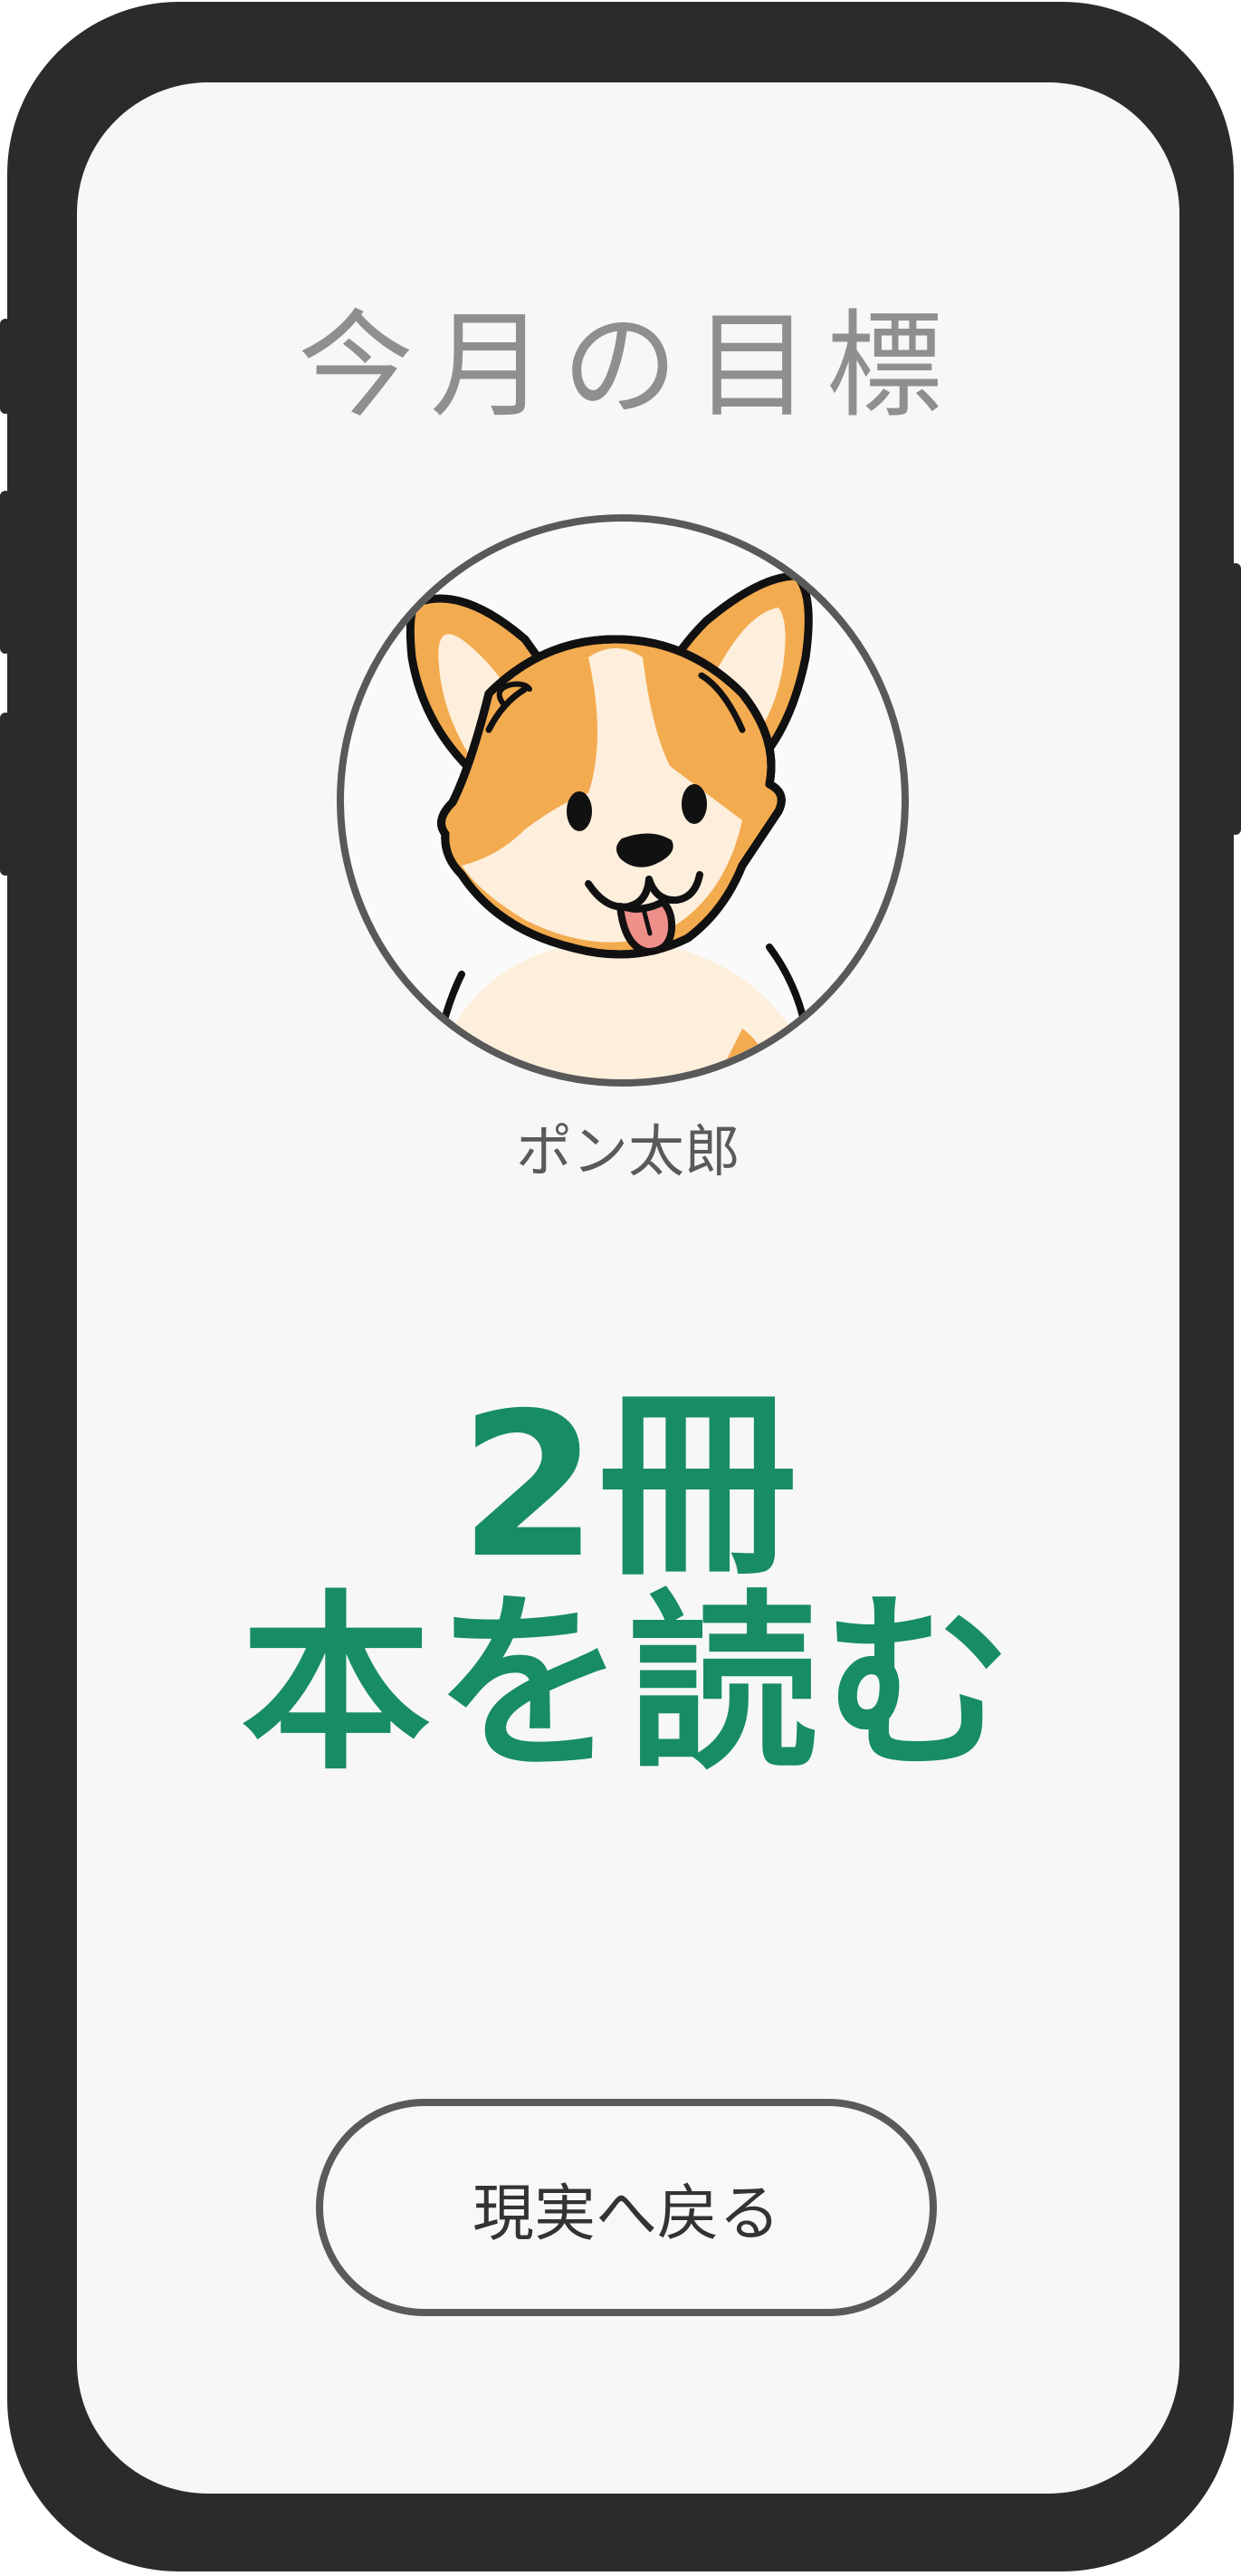 The image size is (1241, 2576). I want to click on pet-avatar, so click(623, 800).